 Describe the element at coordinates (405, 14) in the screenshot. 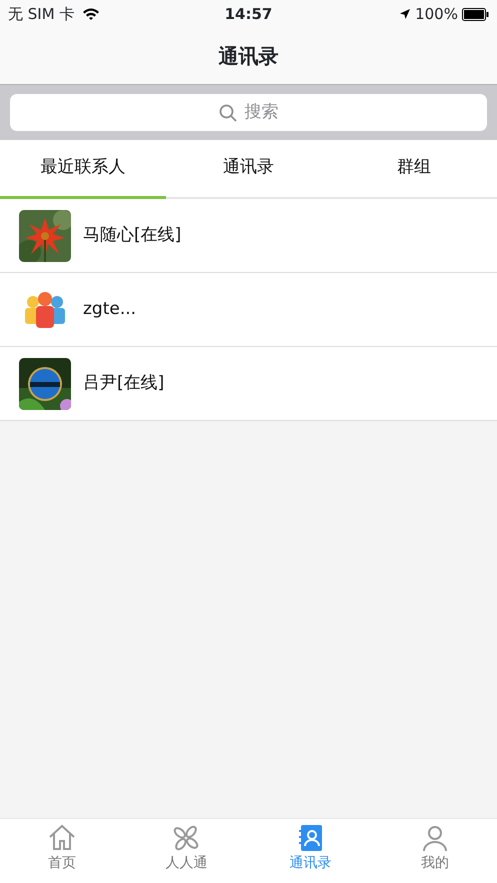

I see `location-icon` at that location.